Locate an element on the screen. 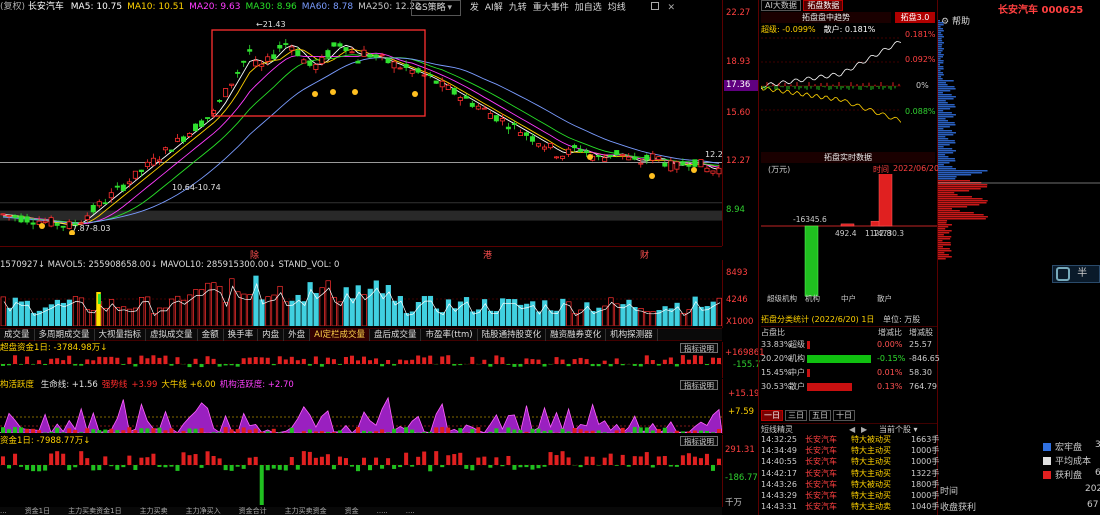  indicator-tab: 市盈率(ttm) is located at coordinates (449, 335).